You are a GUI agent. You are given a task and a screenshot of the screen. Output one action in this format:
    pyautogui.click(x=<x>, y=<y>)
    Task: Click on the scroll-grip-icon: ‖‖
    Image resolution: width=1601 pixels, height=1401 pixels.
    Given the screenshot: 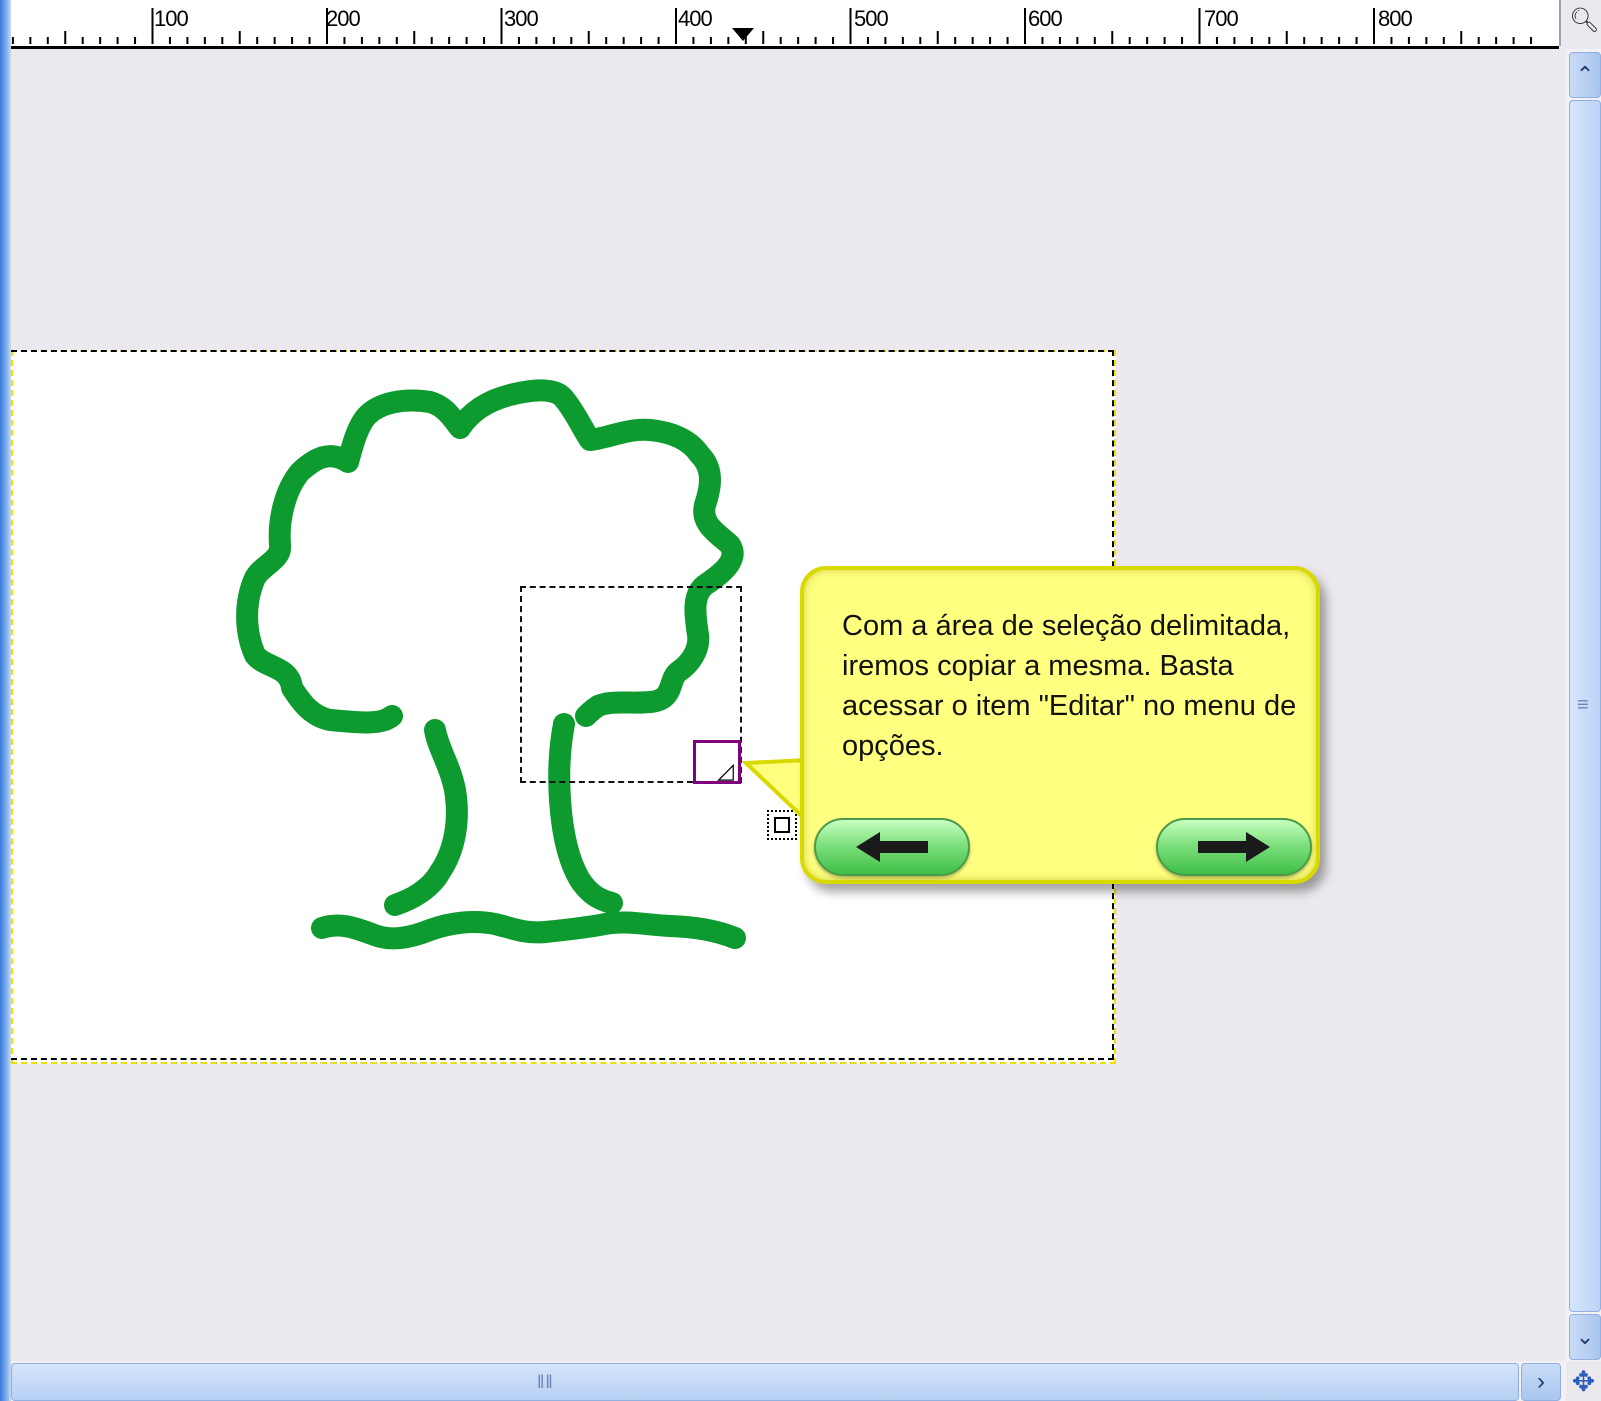 What is the action you would take?
    pyautogui.click(x=545, y=1382)
    